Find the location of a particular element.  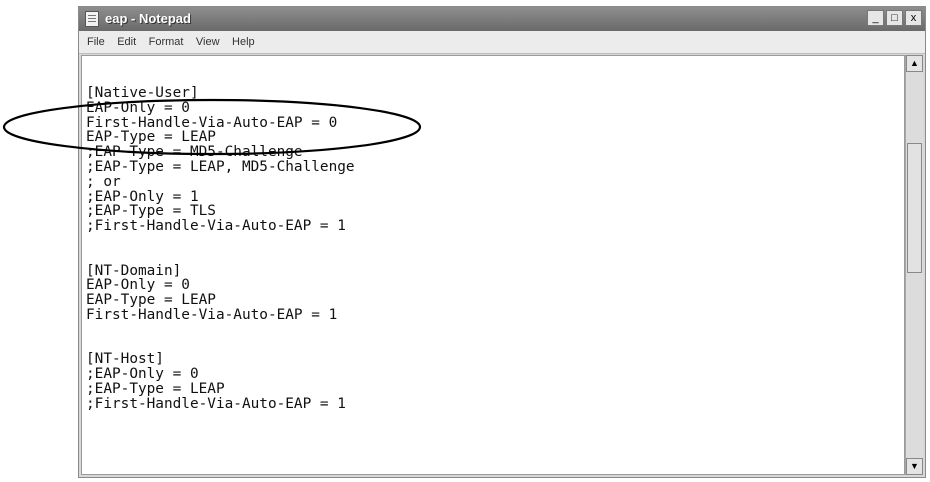

editor-line: ;EAP-Only = 0 is located at coordinates (142, 374).